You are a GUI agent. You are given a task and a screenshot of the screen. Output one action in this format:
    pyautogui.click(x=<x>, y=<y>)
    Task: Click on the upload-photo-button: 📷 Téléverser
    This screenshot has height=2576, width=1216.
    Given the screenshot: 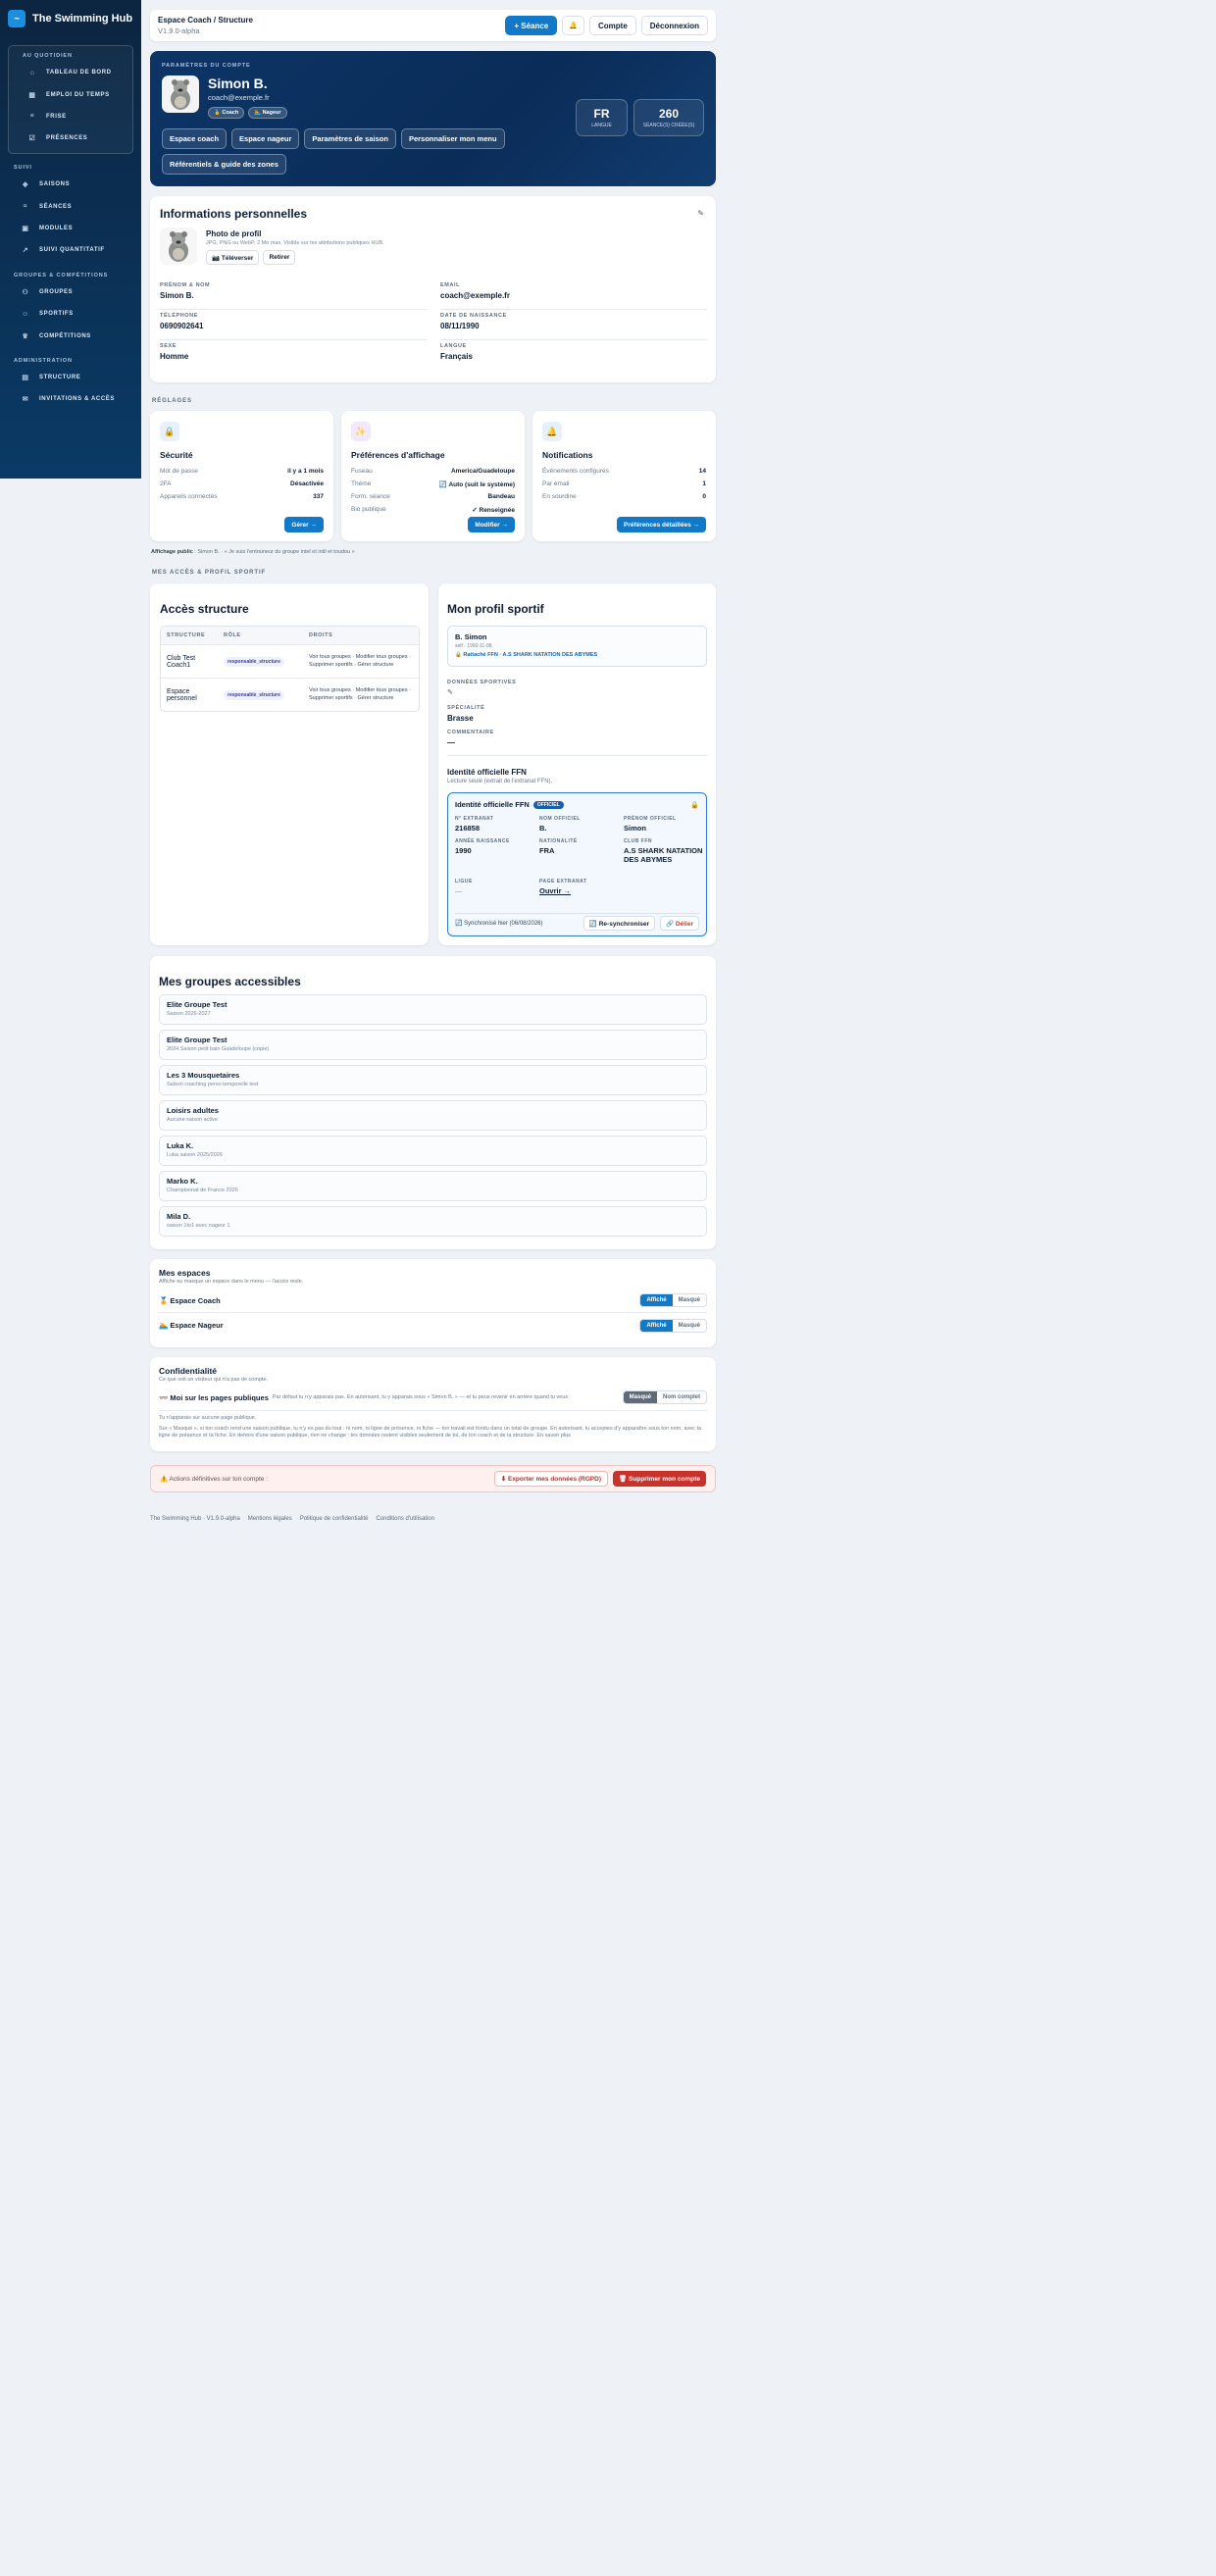 What is the action you would take?
    pyautogui.click(x=233, y=257)
    